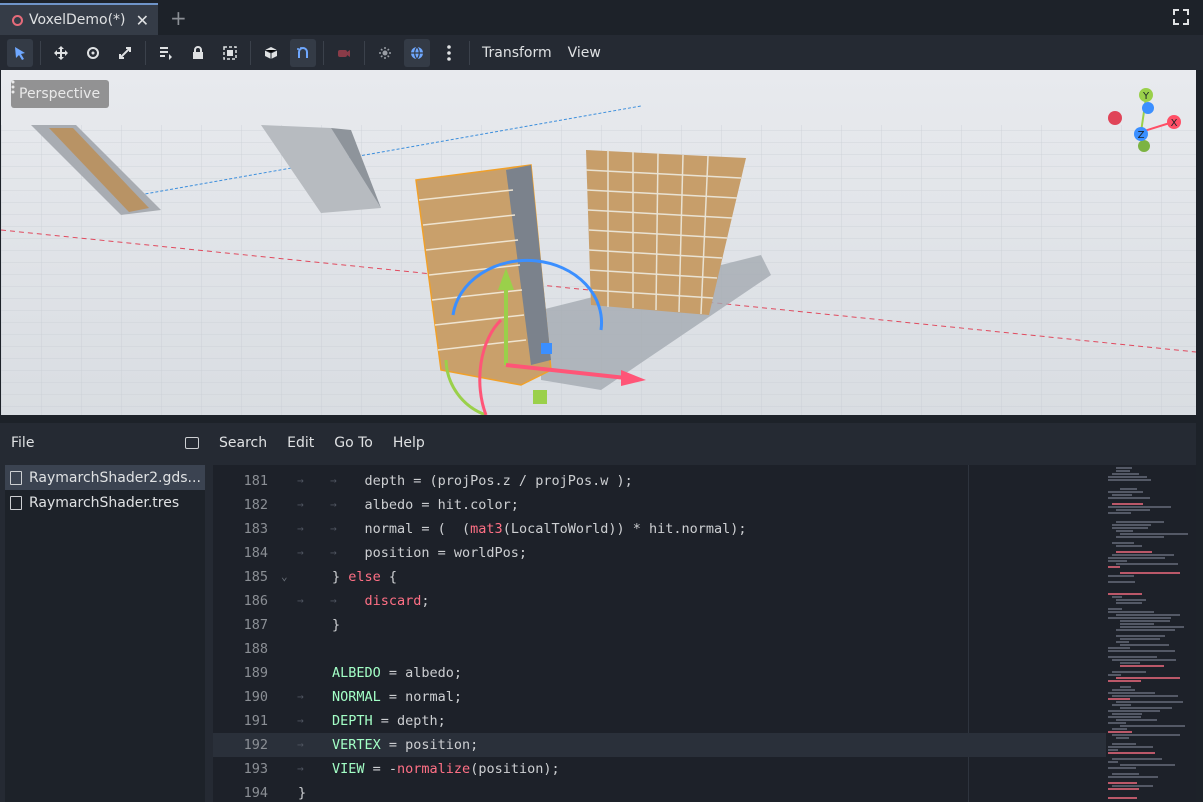 The image size is (1203, 802). I want to click on code-text: NORMAL = normal;, so click(397, 697).